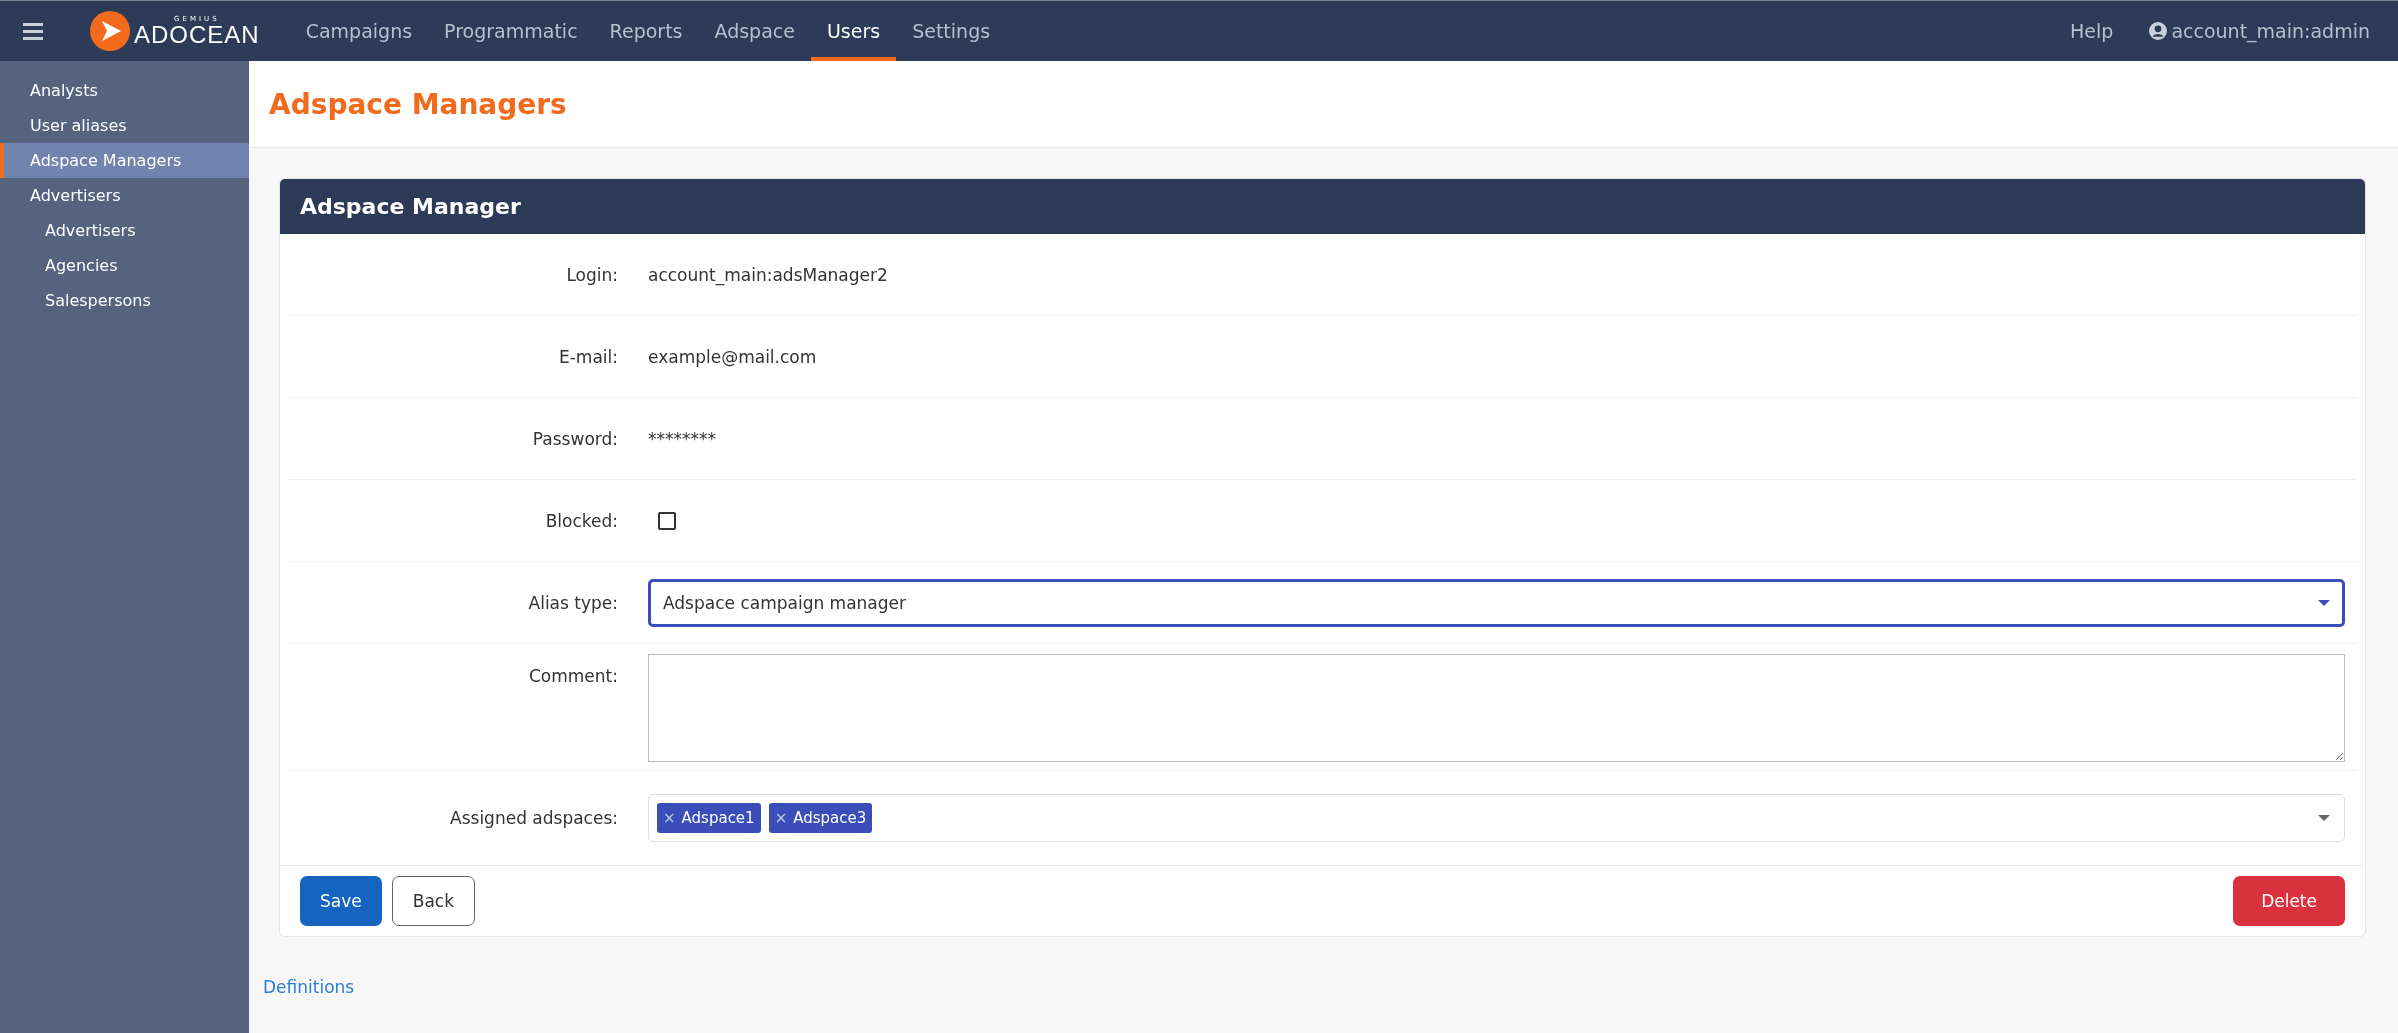 The width and height of the screenshot is (2398, 1033). Describe the element at coordinates (581, 520) in the screenshot. I see `field-label: Blocked:` at that location.